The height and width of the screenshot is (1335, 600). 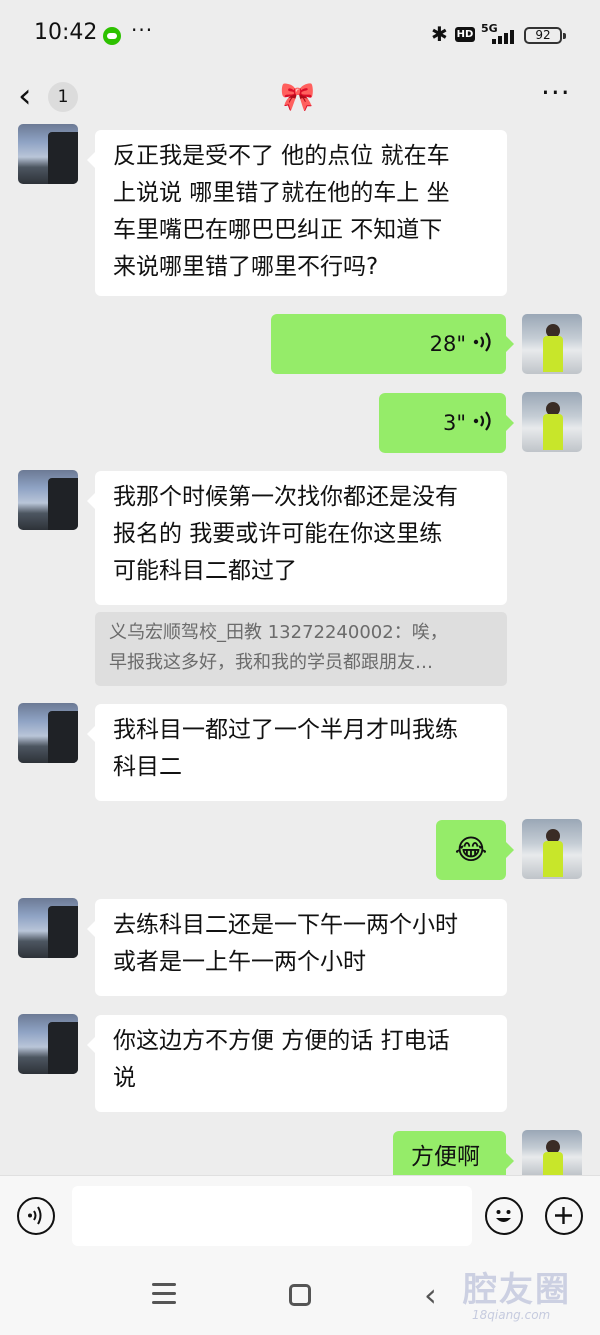 What do you see at coordinates (281, 156) in the screenshot?
I see `message-line: 反正我是受不了 他的点位 就在车` at bounding box center [281, 156].